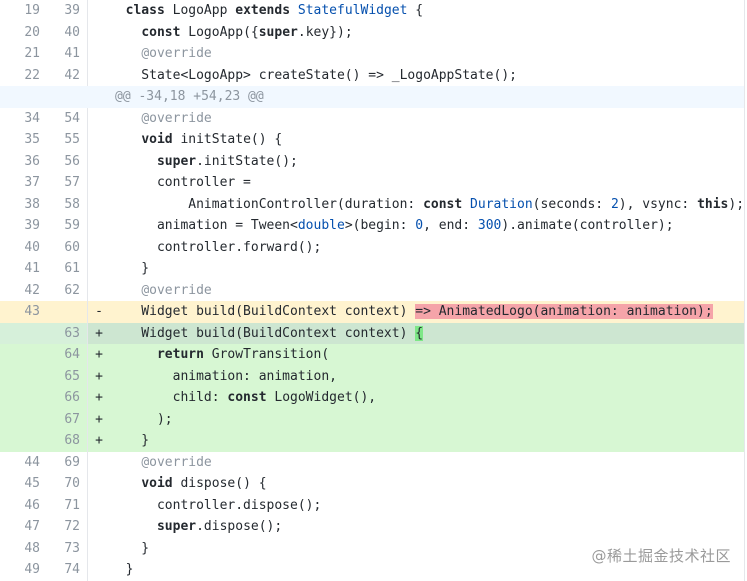 Image resolution: width=747 pixels, height=581 pixels. I want to click on diff-line: 36 56 super.initState();, so click(372, 161).